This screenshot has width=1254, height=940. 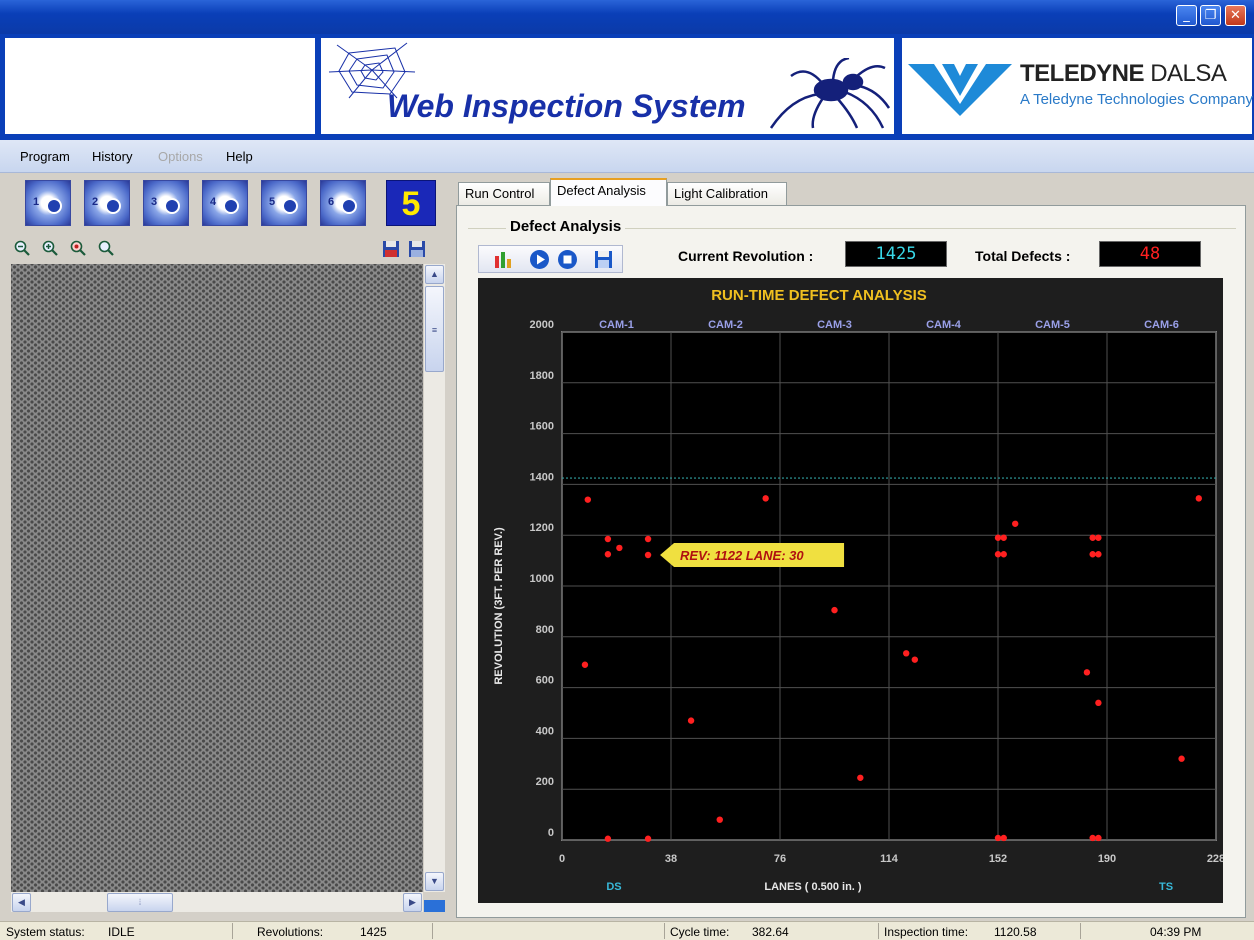 I want to click on zoom-toolbar, so click(x=225, y=250).